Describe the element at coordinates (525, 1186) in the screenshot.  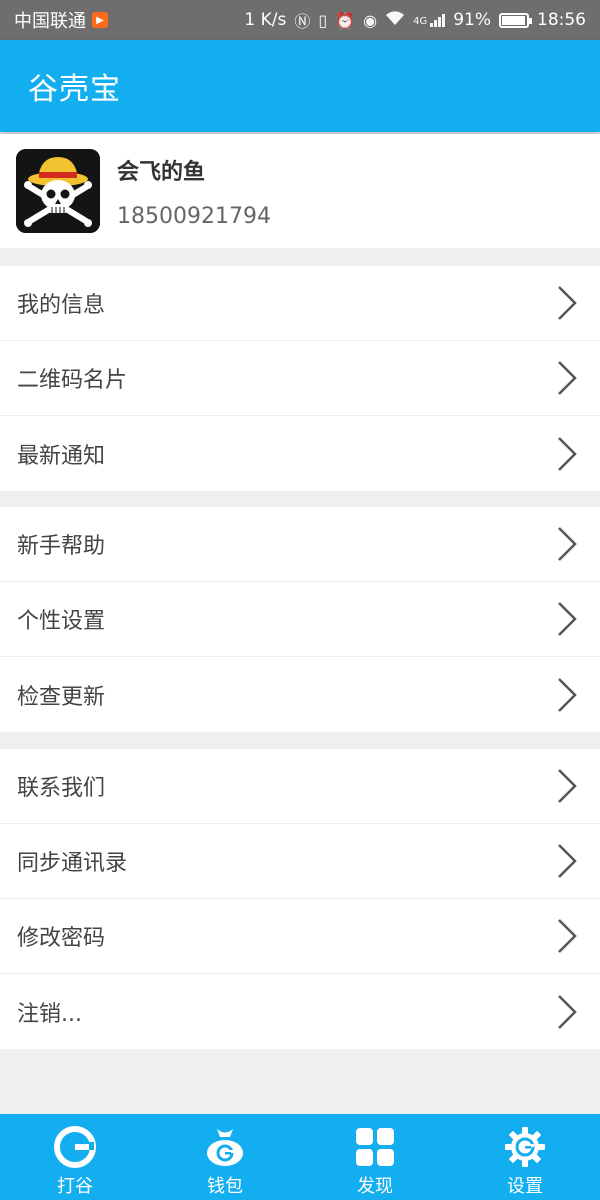
I see `nav-tab-label: 设置` at that location.